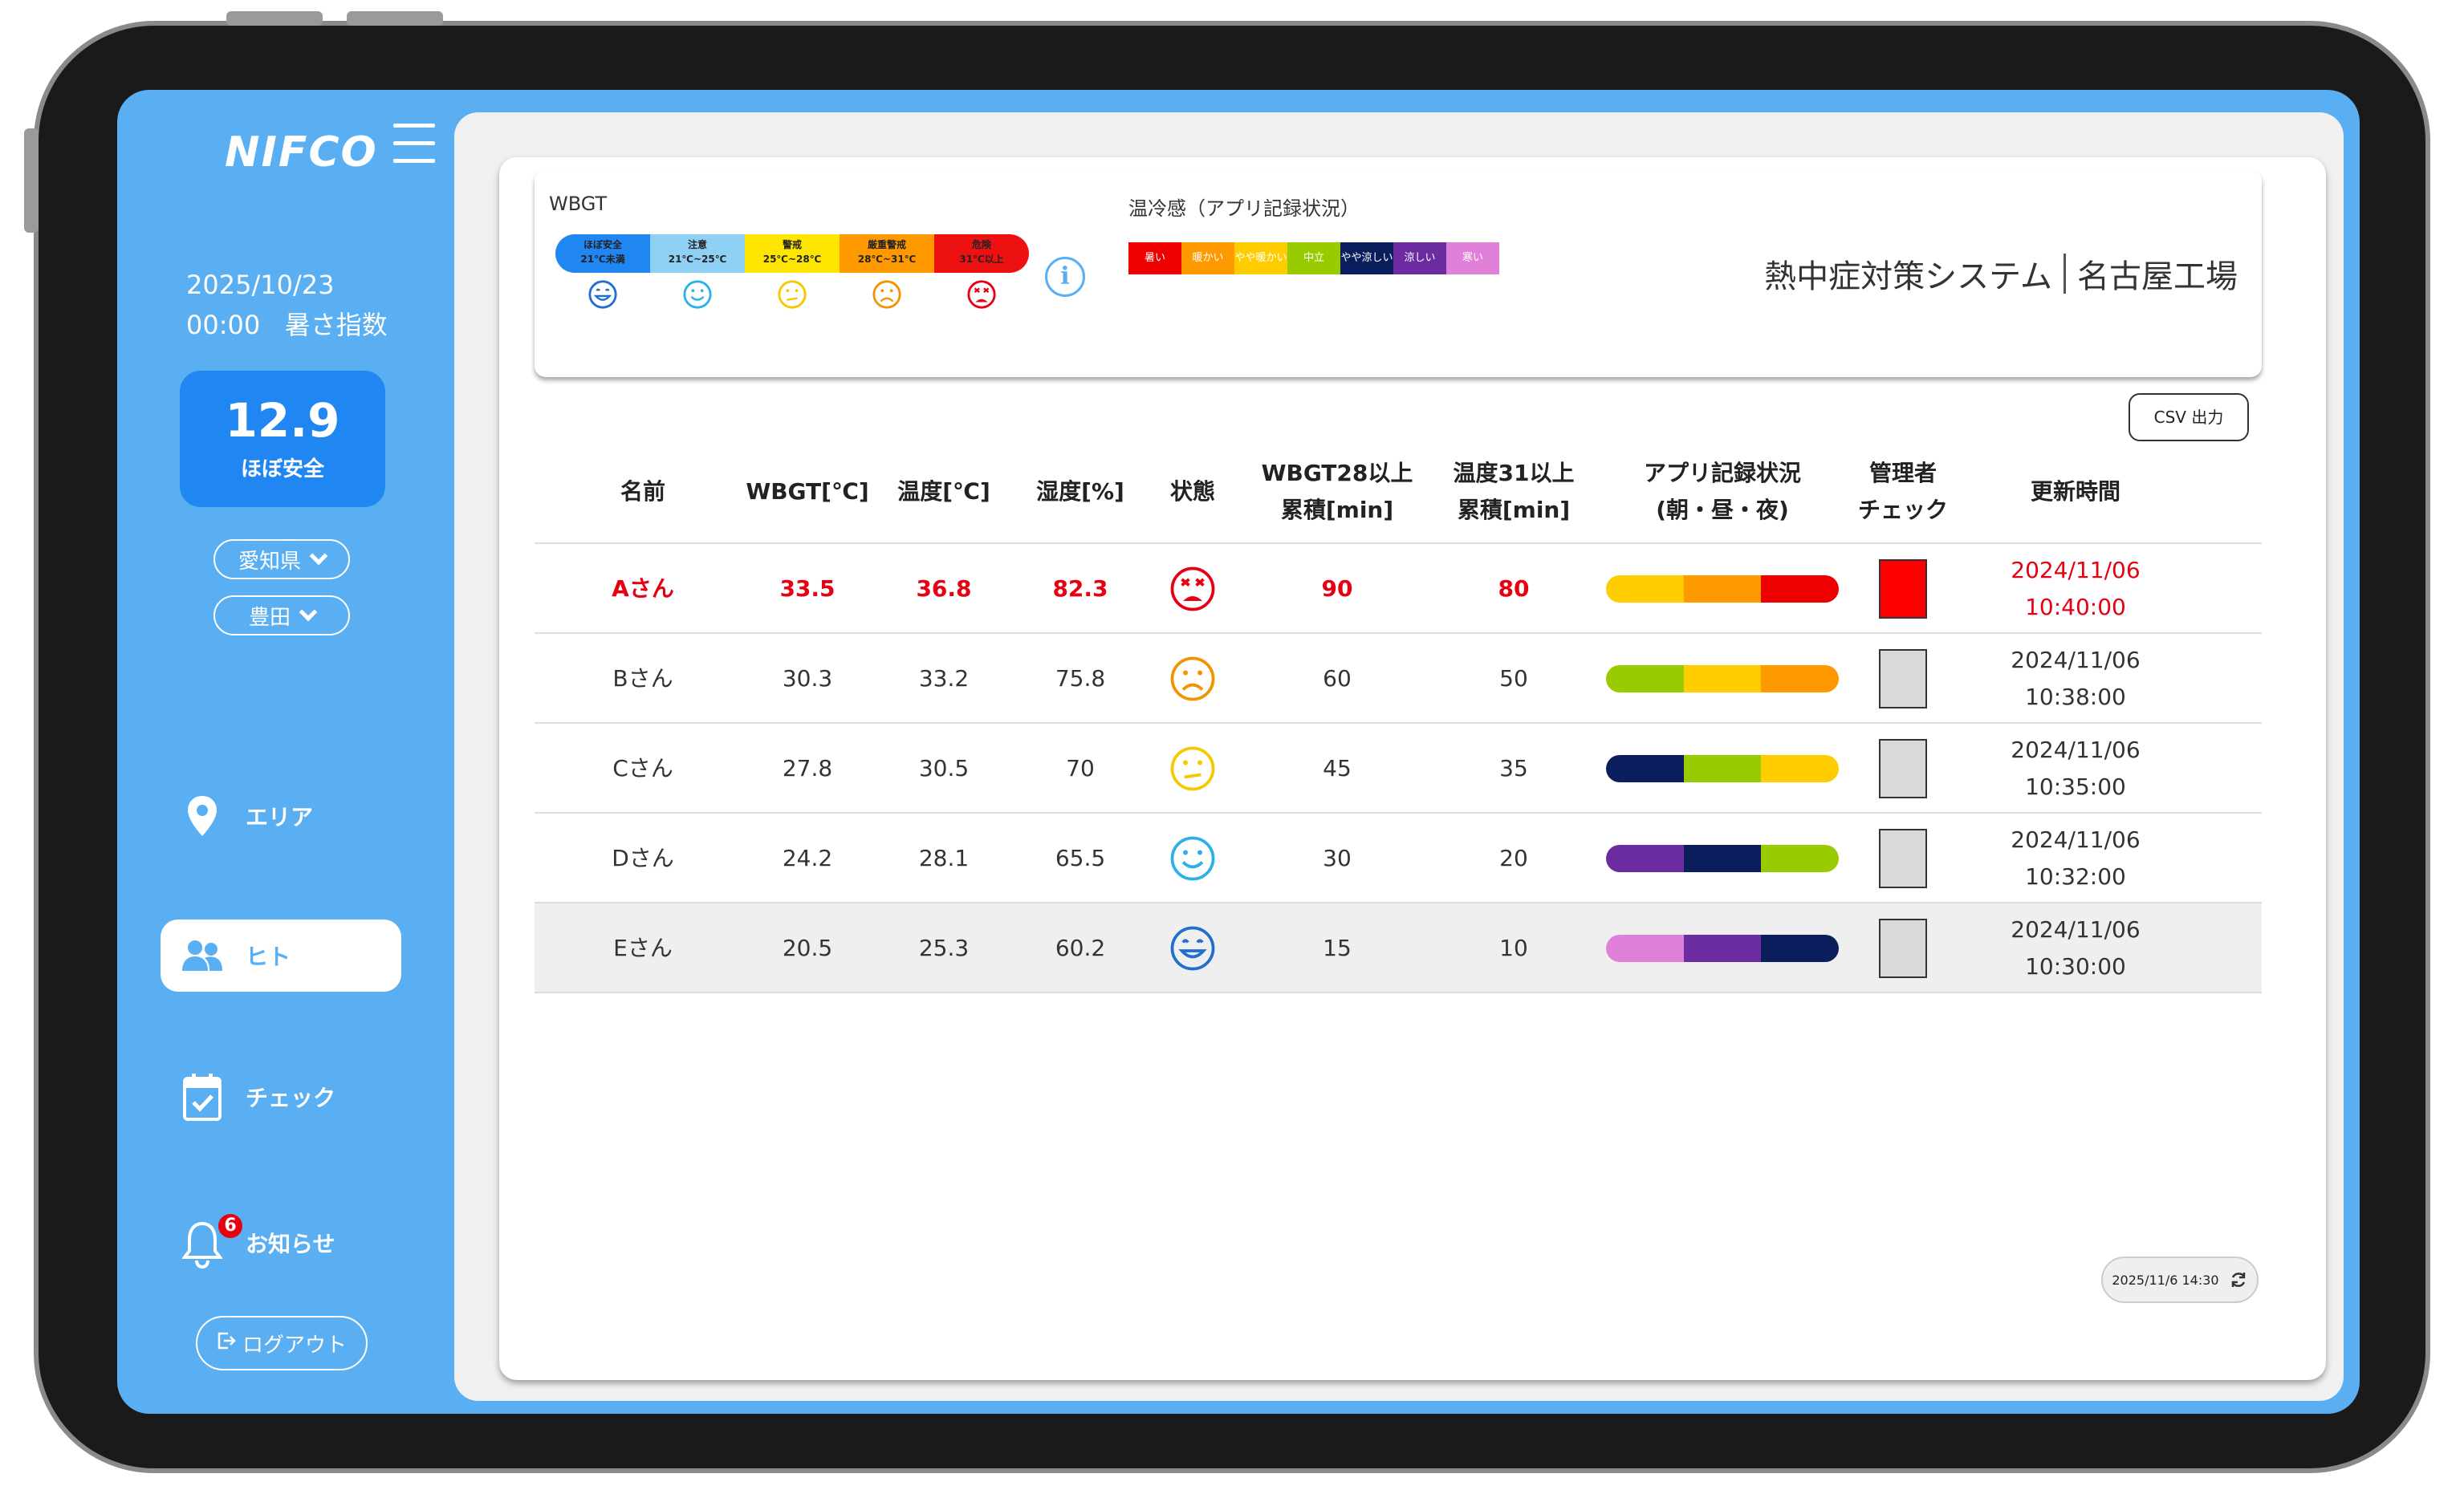 The height and width of the screenshot is (1494, 2464). What do you see at coordinates (602, 253) in the screenshot?
I see `wbgt-level-safe: ほぼ安全 21℃未満` at bounding box center [602, 253].